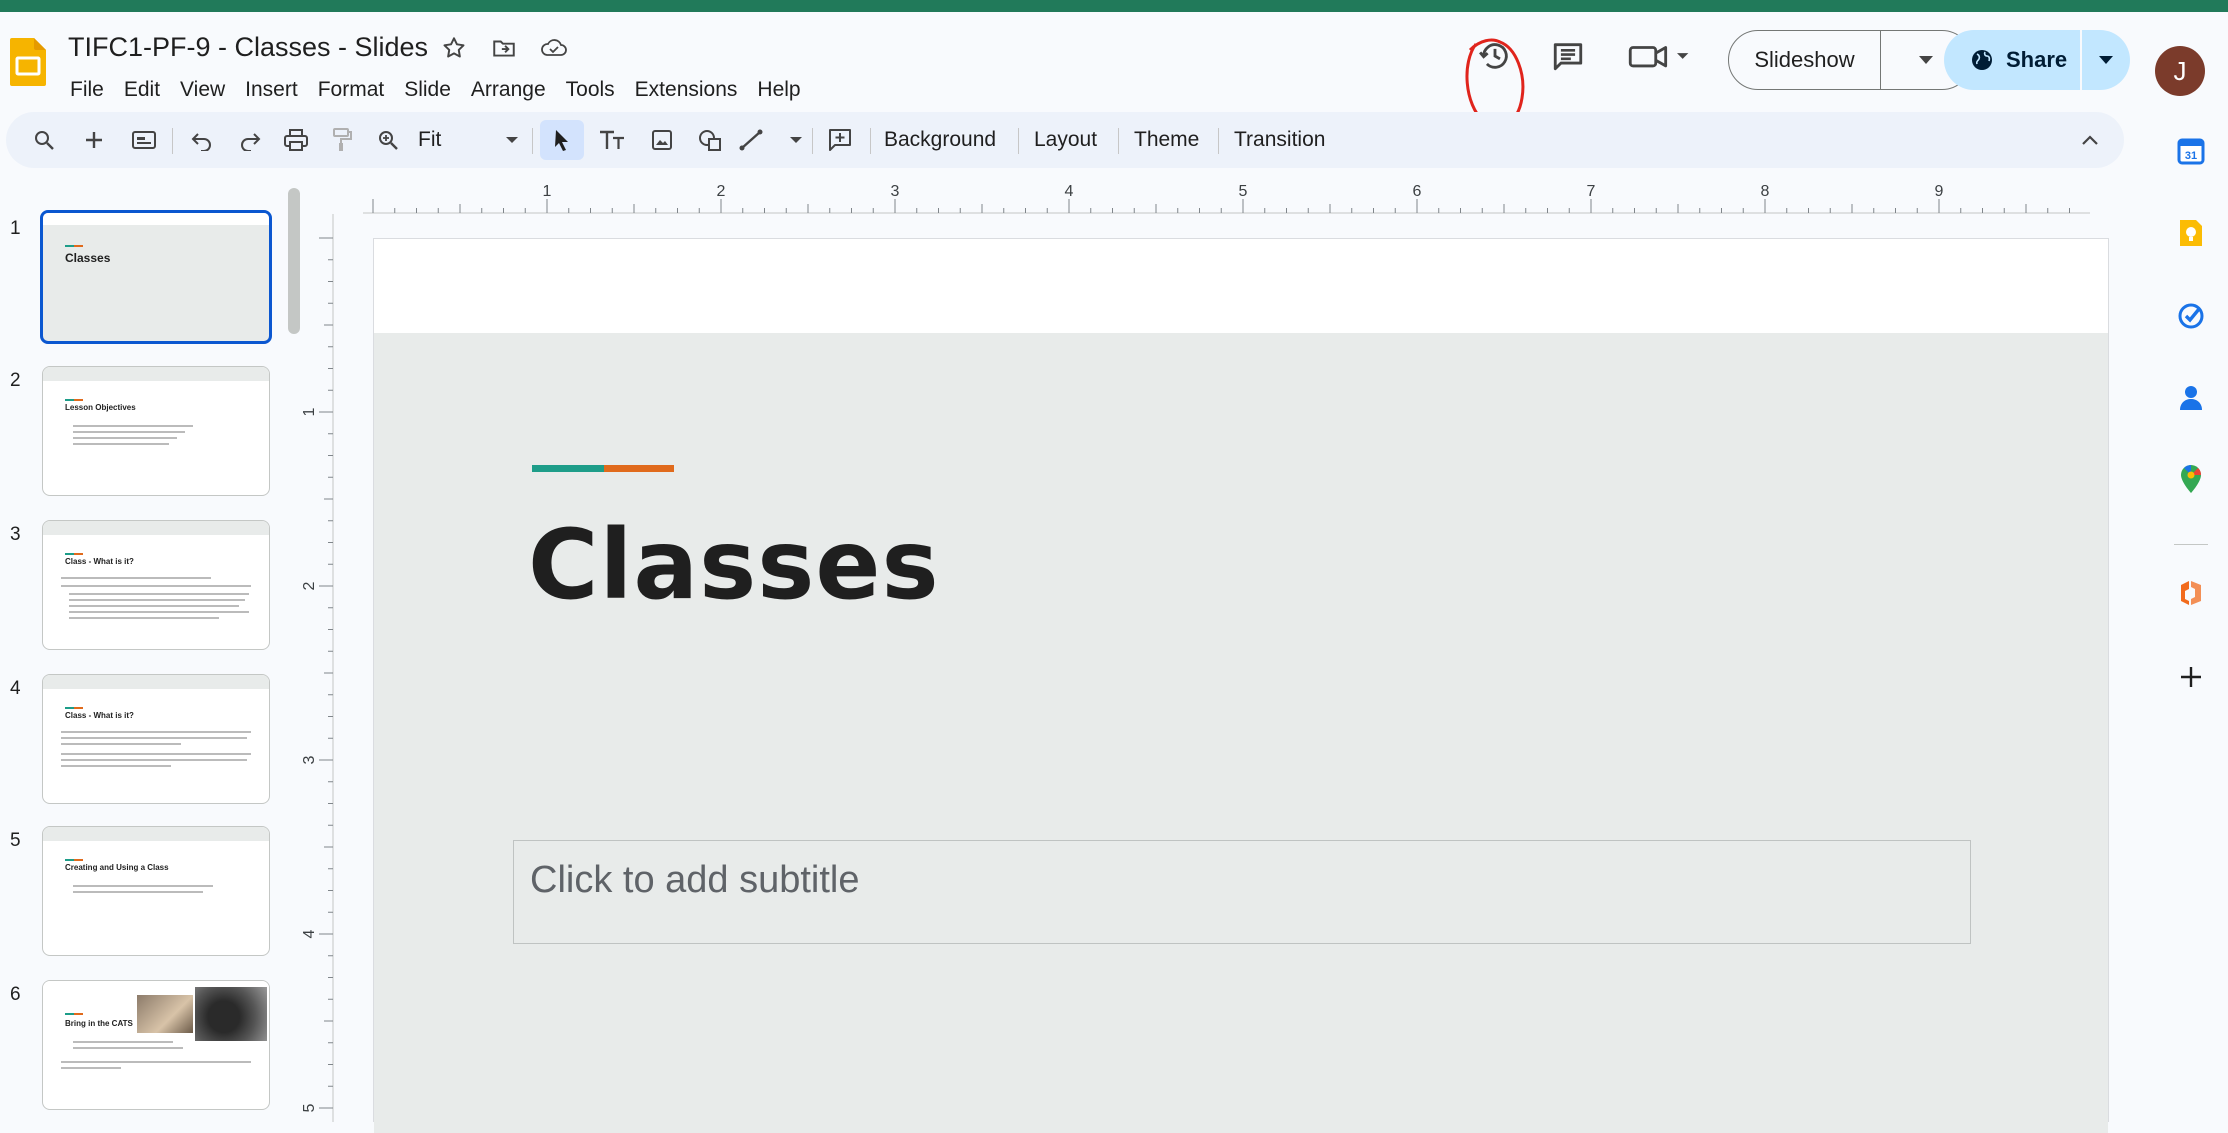 This screenshot has width=2228, height=1133. I want to click on slide-thumbnail-3: Class - What is it?, so click(156, 585).